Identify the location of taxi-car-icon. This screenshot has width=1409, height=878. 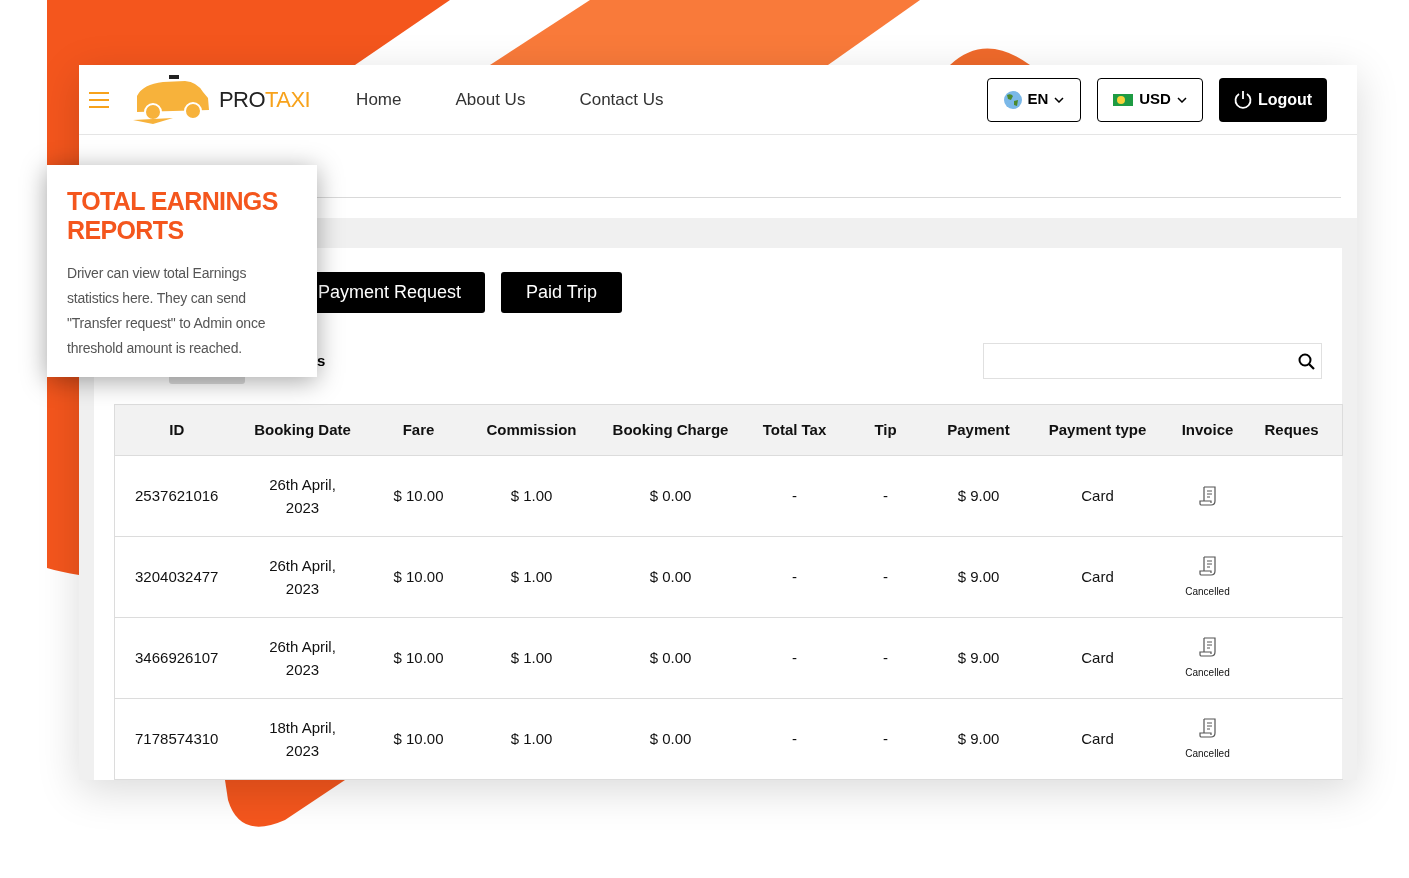
(172, 99).